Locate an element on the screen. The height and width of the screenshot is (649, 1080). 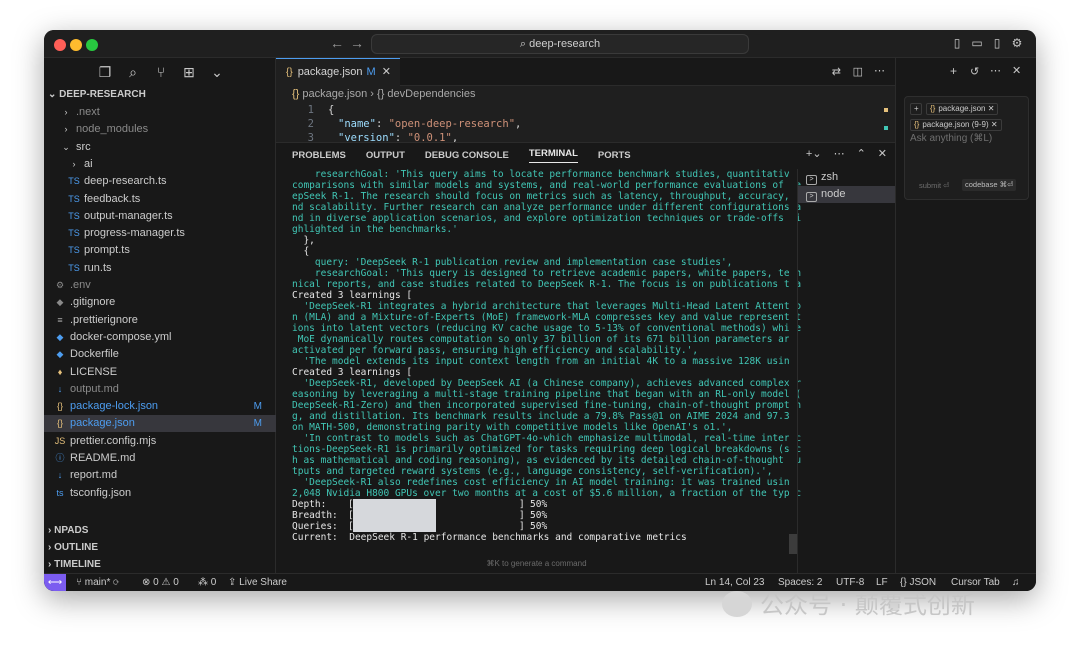
editor-tabs: {} package.json M ✕ ⇄ ◫ ⋯ is located at coordinates (585, 72).